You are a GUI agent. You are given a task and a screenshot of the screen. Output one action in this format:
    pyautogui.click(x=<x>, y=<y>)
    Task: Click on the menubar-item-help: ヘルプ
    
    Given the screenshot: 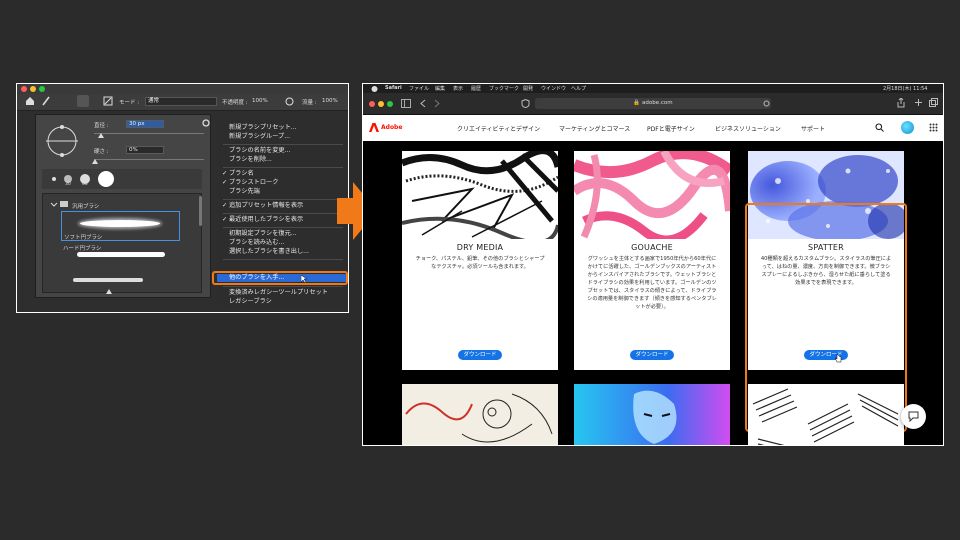 What is the action you would take?
    pyautogui.click(x=578, y=88)
    